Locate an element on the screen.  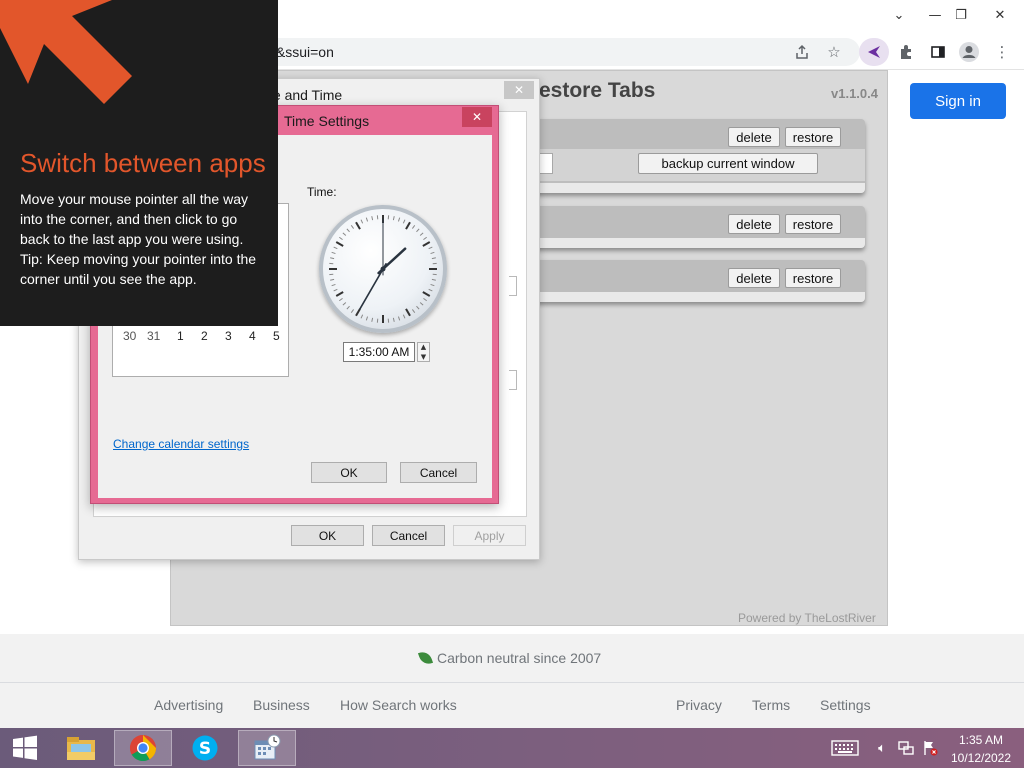
footer-link-privacy: Privacy is located at coordinates (699, 705).